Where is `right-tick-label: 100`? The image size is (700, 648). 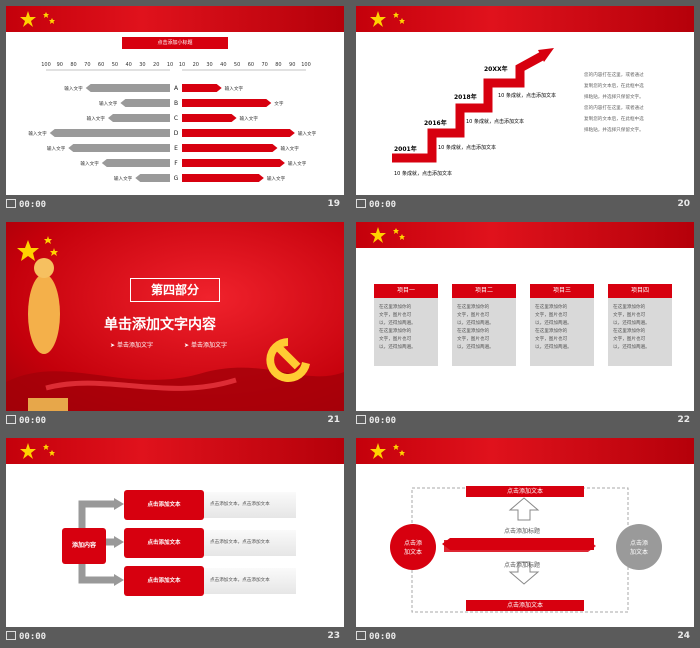 right-tick-label: 100 is located at coordinates (306, 65).